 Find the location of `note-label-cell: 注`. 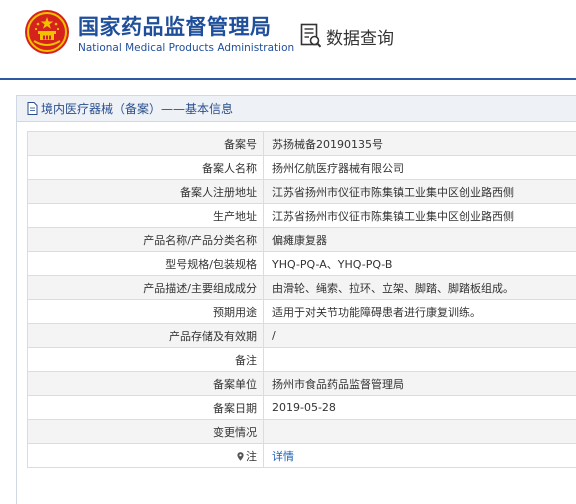

note-label-cell: 注 is located at coordinates (145, 455).